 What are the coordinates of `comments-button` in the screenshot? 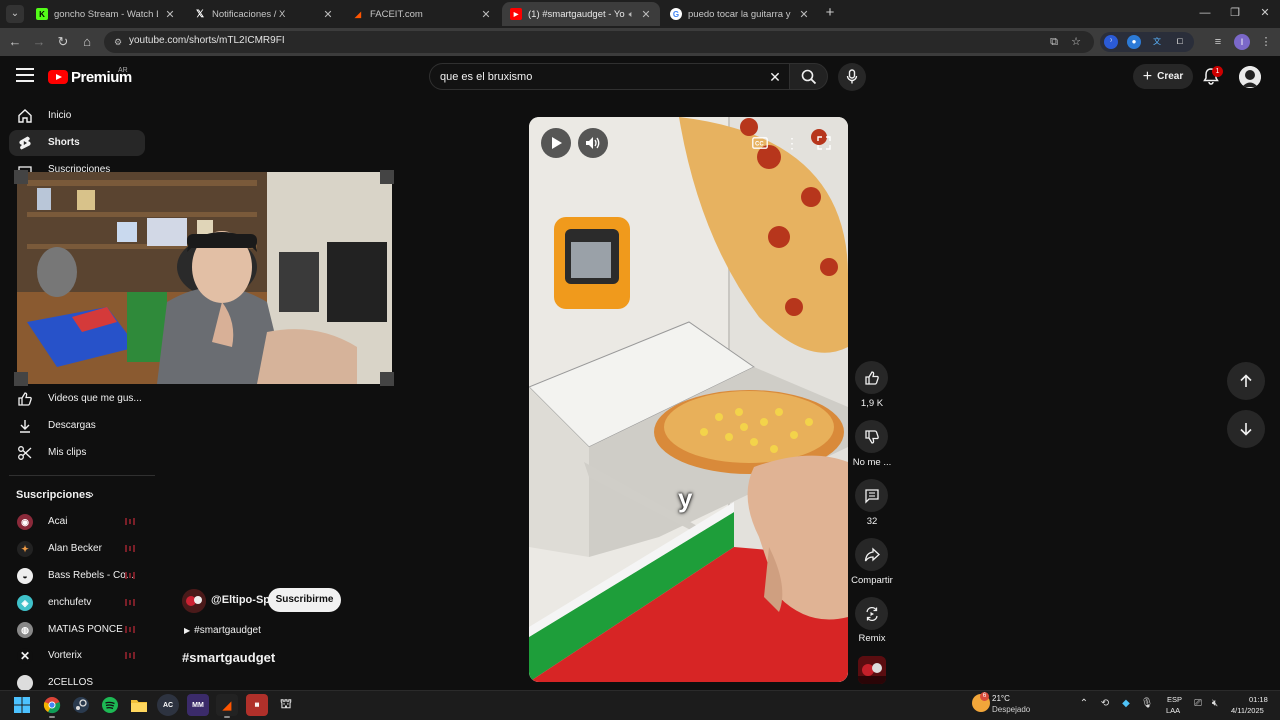 It's located at (871, 495).